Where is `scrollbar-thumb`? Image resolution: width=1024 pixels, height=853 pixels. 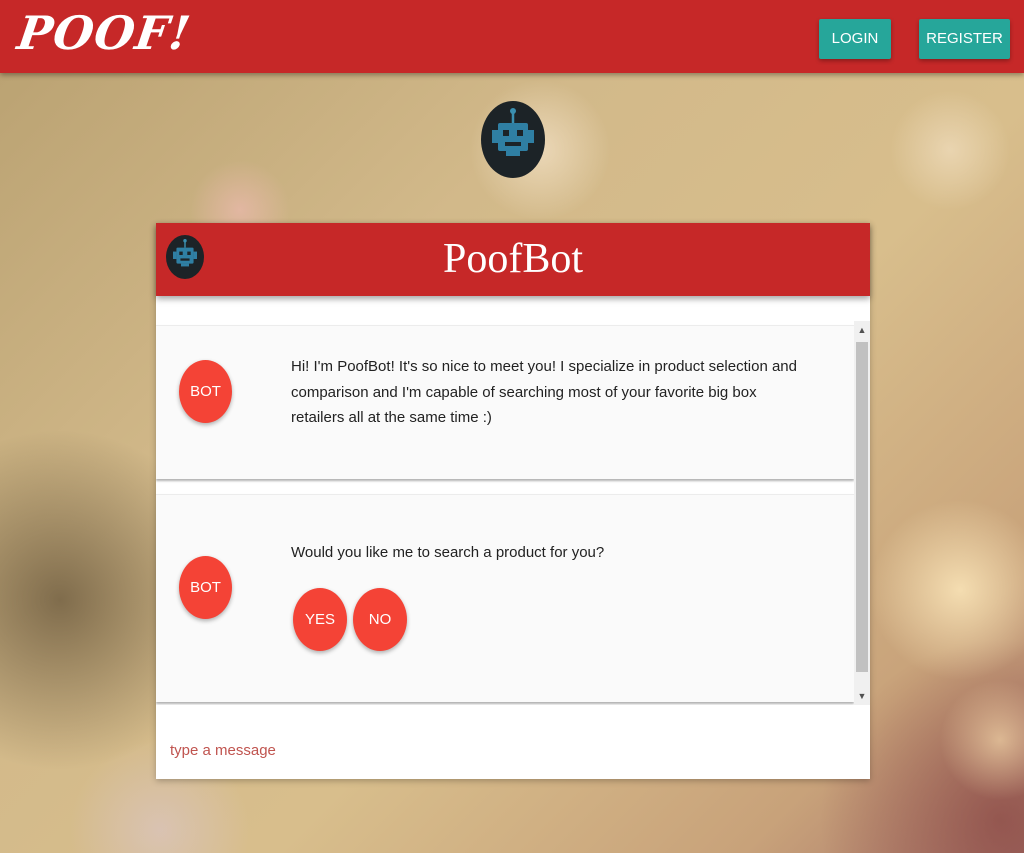 scrollbar-thumb is located at coordinates (862, 507).